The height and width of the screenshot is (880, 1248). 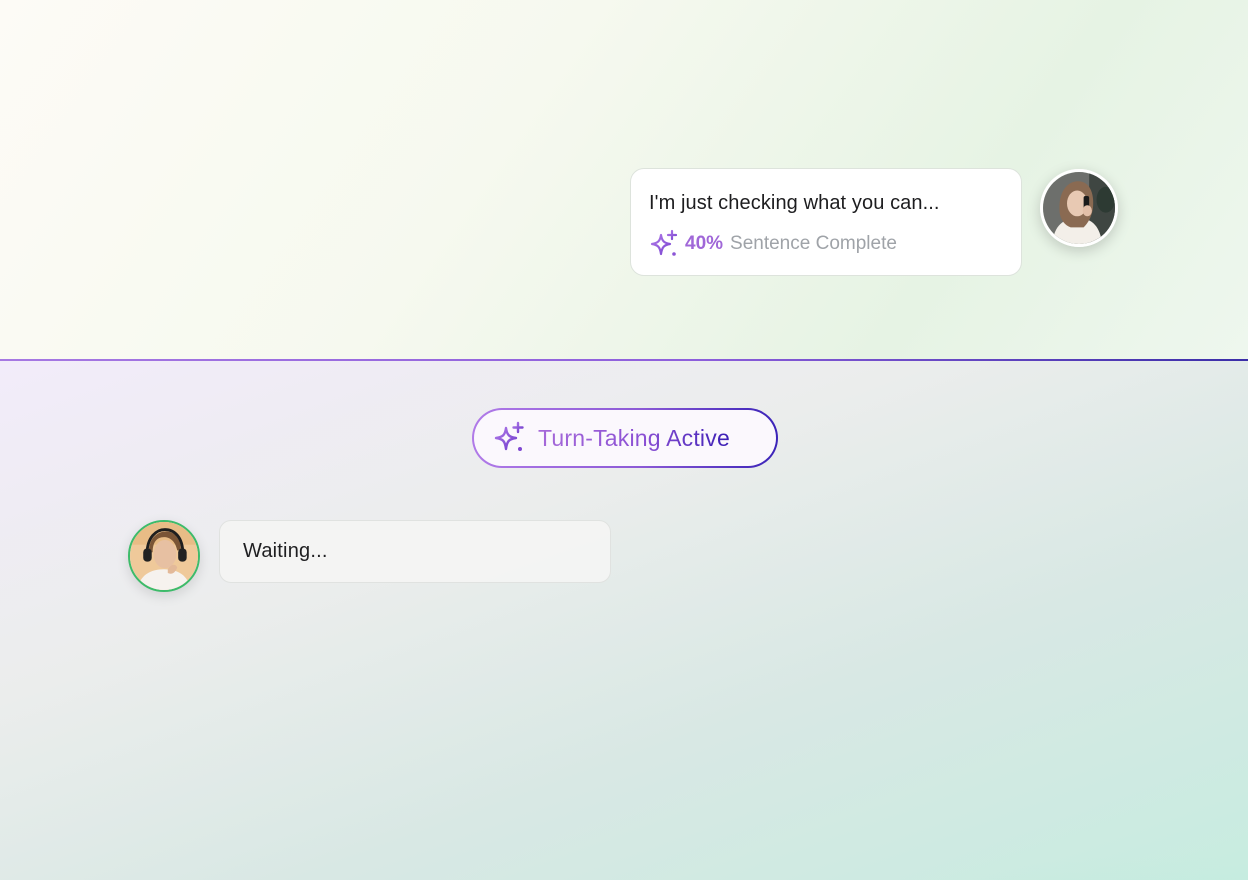 I want to click on agent-avatar-image, so click(x=164, y=556).